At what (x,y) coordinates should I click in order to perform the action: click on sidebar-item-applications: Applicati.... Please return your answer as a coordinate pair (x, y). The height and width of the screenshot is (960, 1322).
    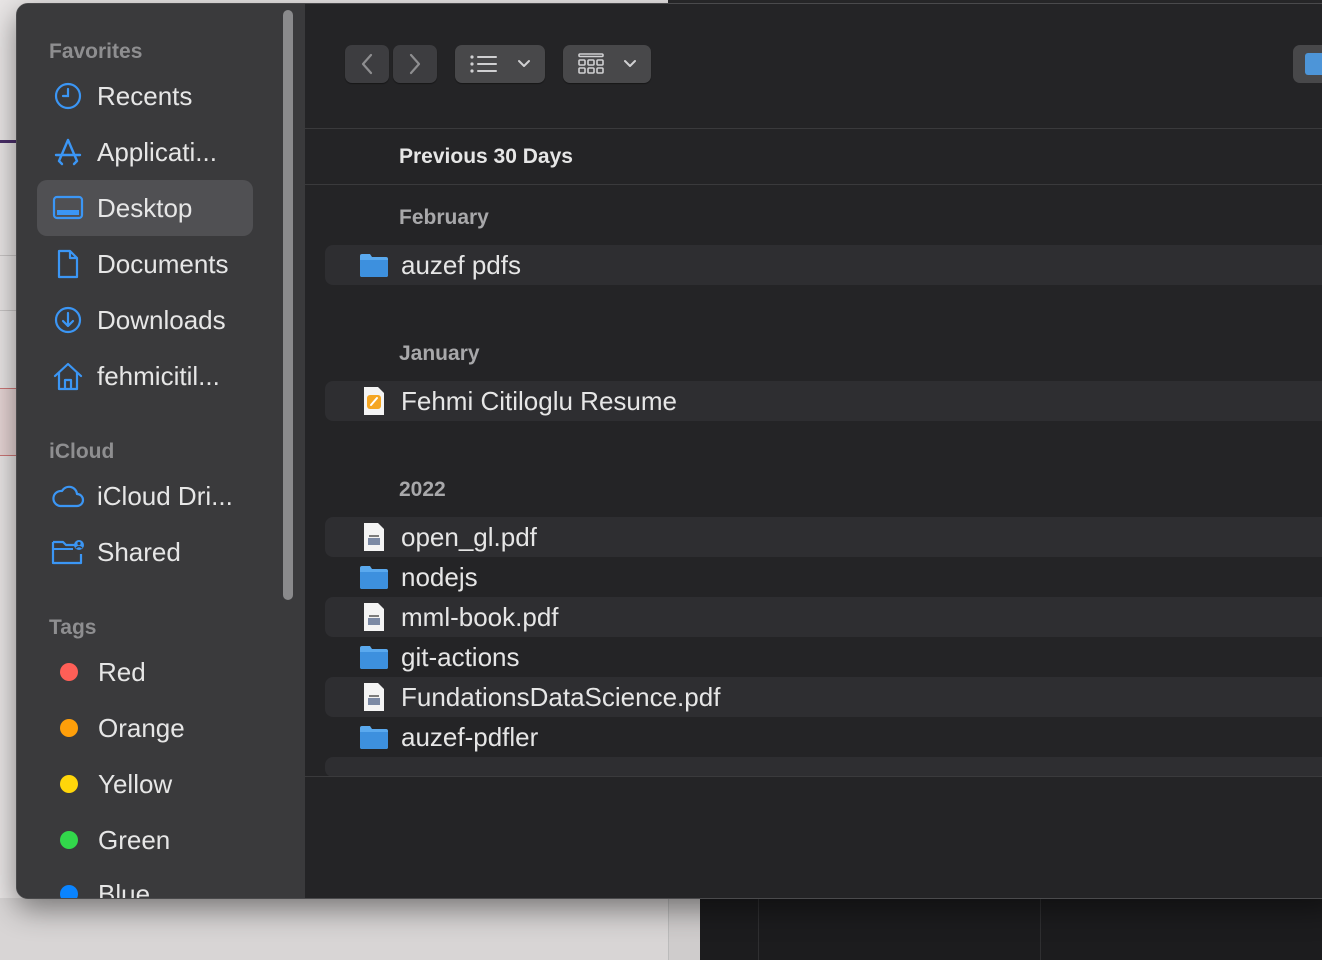
    Looking at the image, I should click on (145, 152).